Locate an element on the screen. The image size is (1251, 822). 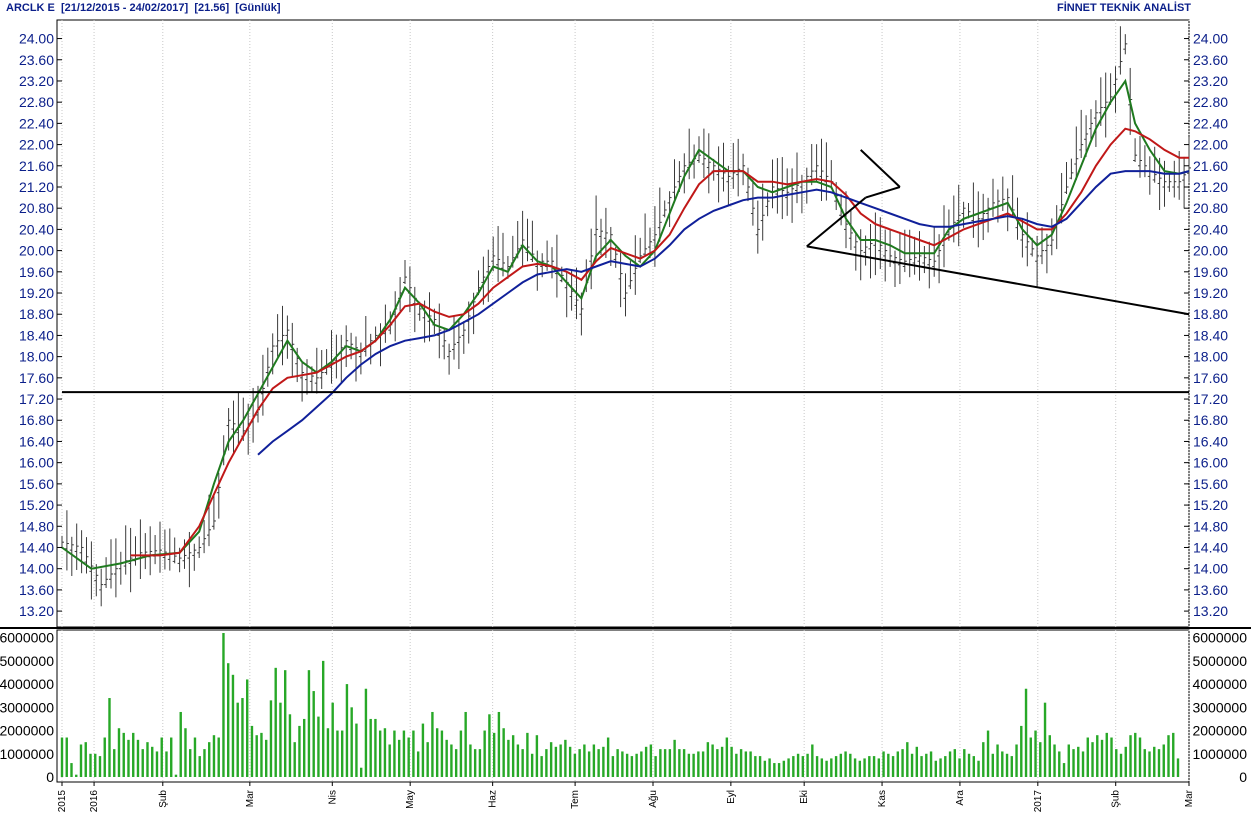
y-tick-label: 17.20 is located at coordinates (36, 399).